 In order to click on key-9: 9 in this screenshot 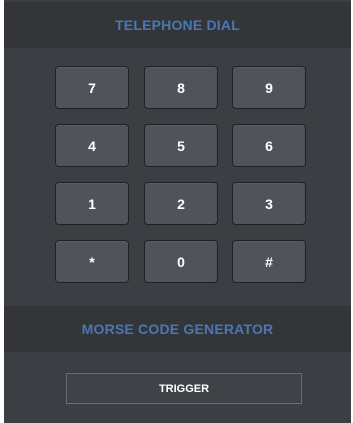, I will do `click(269, 87)`.